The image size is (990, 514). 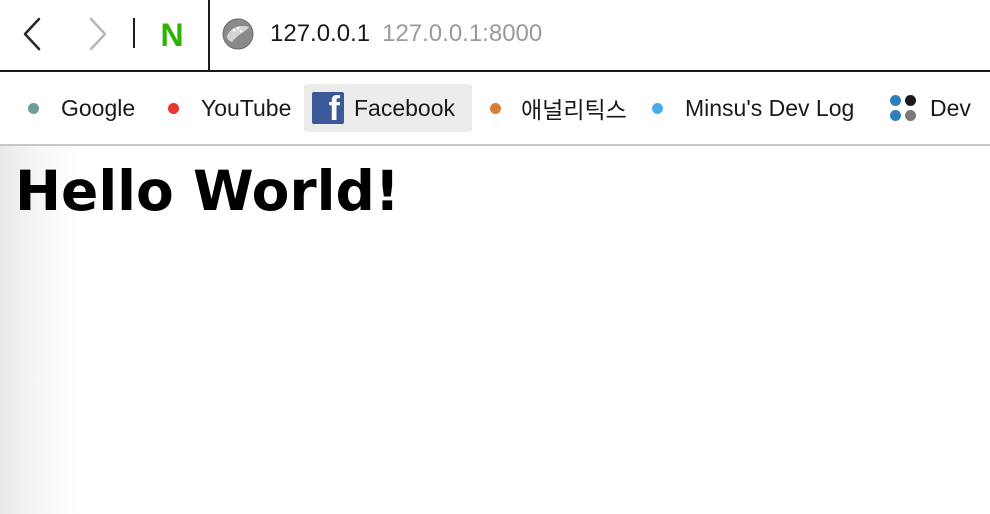 I want to click on bookmark-label: Dev, so click(x=950, y=107).